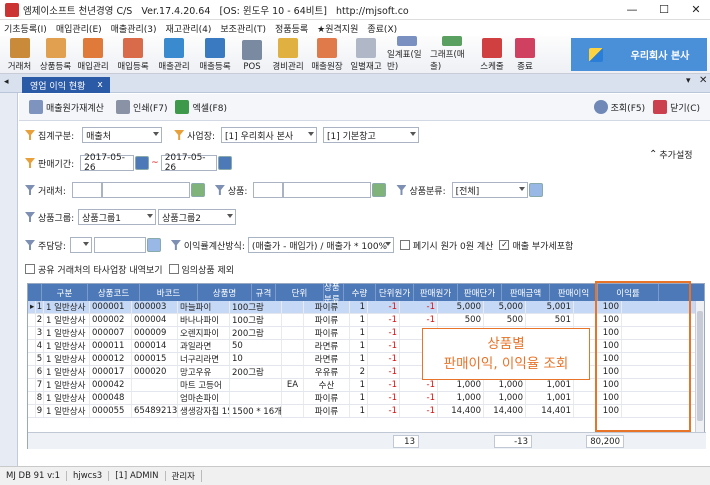 The image size is (710, 485). I want to click on date-to-value: 2017-05-26, so click(185, 163).